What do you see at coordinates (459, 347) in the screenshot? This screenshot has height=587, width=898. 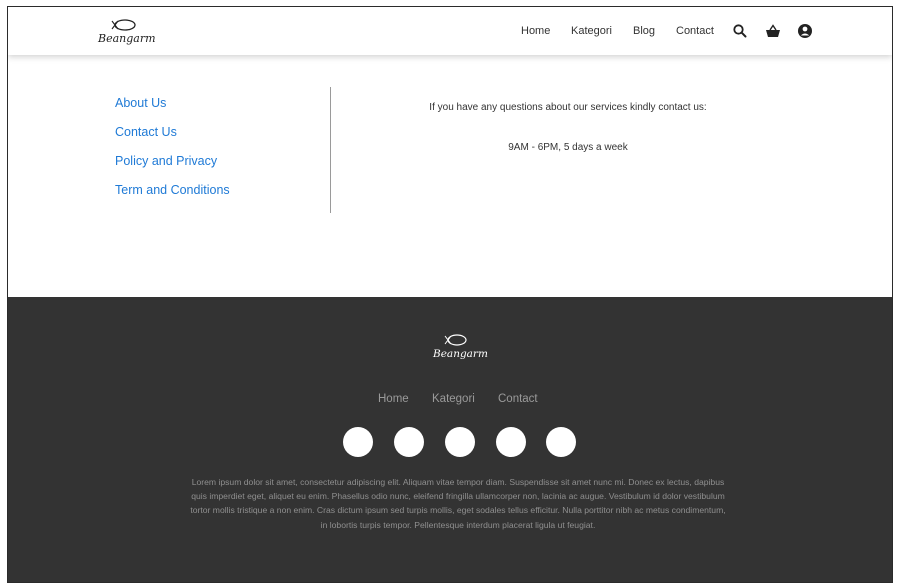 I see `footer-logo: Beangarm` at bounding box center [459, 347].